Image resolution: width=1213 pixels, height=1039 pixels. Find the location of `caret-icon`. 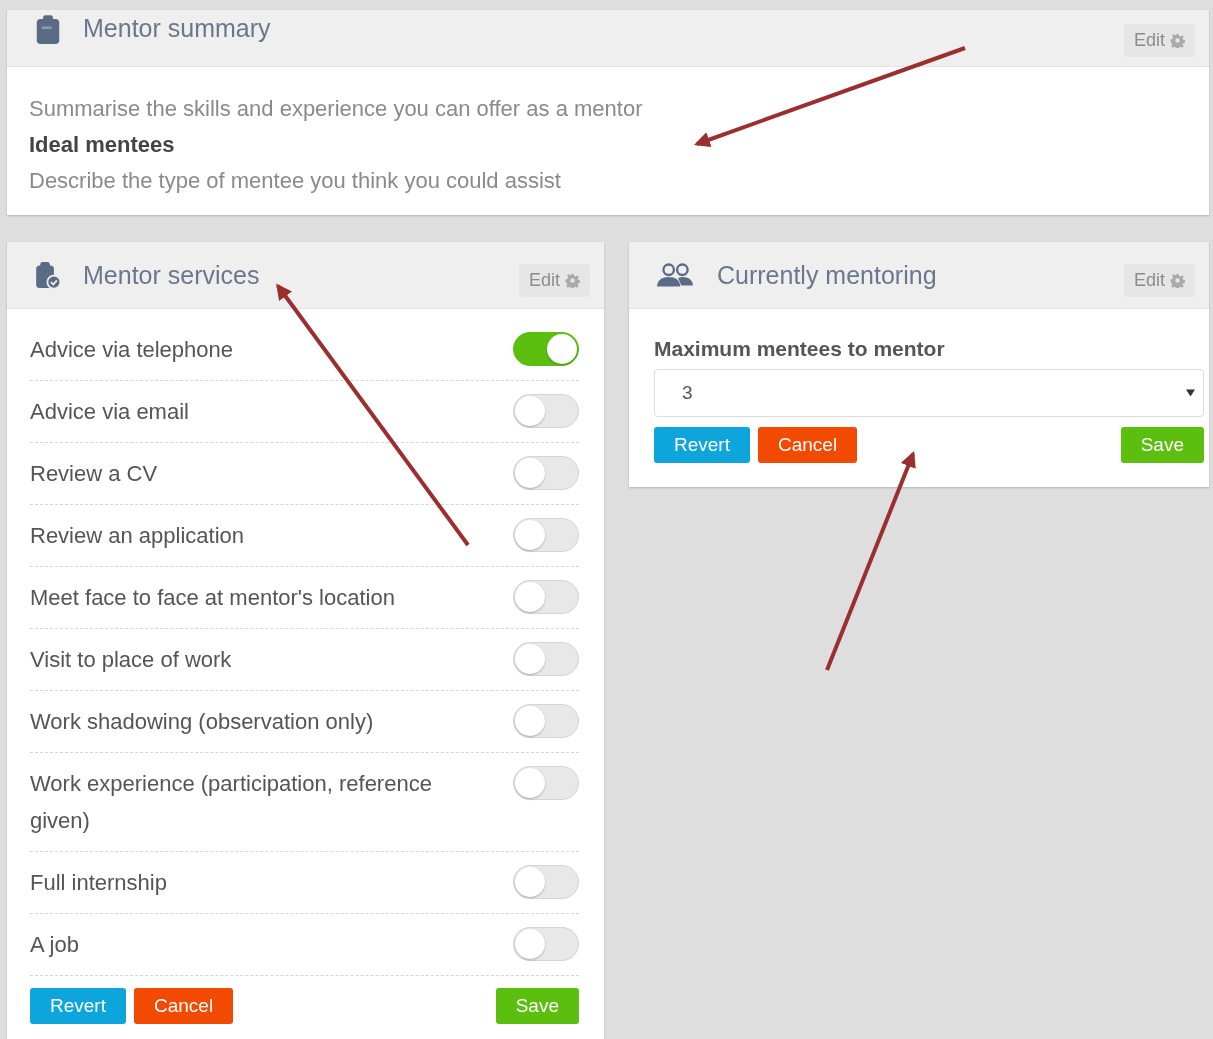

caret-icon is located at coordinates (1190, 393).